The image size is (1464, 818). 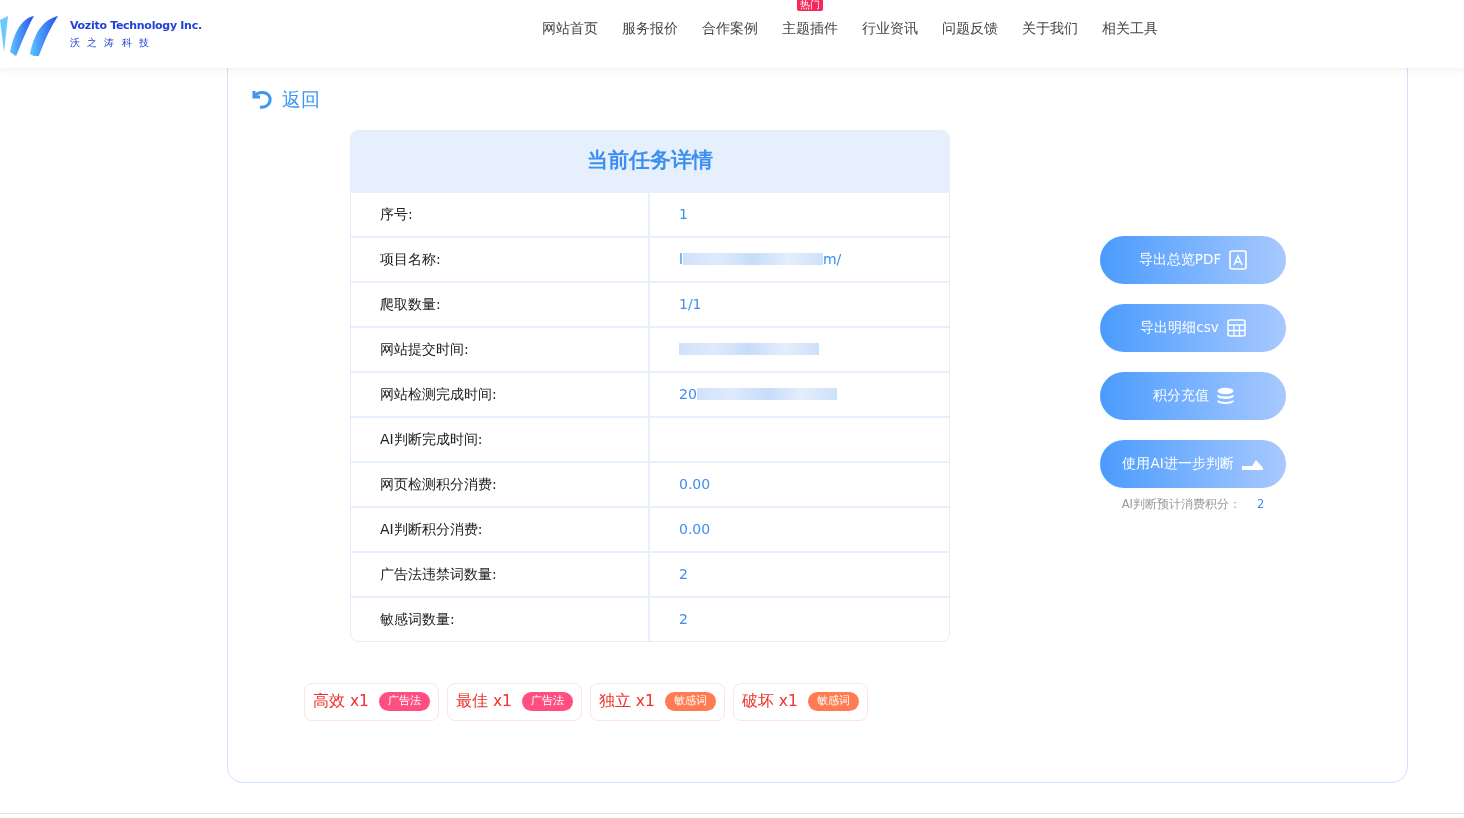 What do you see at coordinates (569, 27) in the screenshot?
I see `nav-link: 网站首页` at bounding box center [569, 27].